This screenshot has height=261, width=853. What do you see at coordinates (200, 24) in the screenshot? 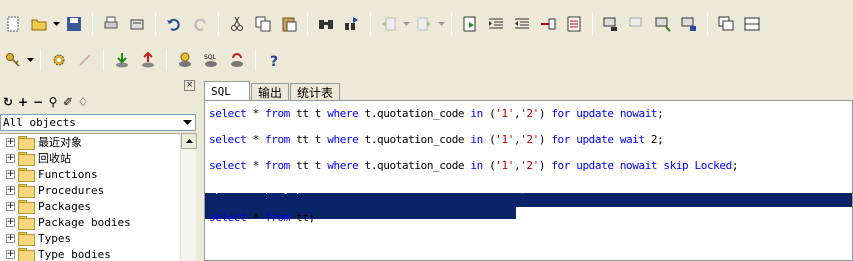
I see `redo-icon` at bounding box center [200, 24].